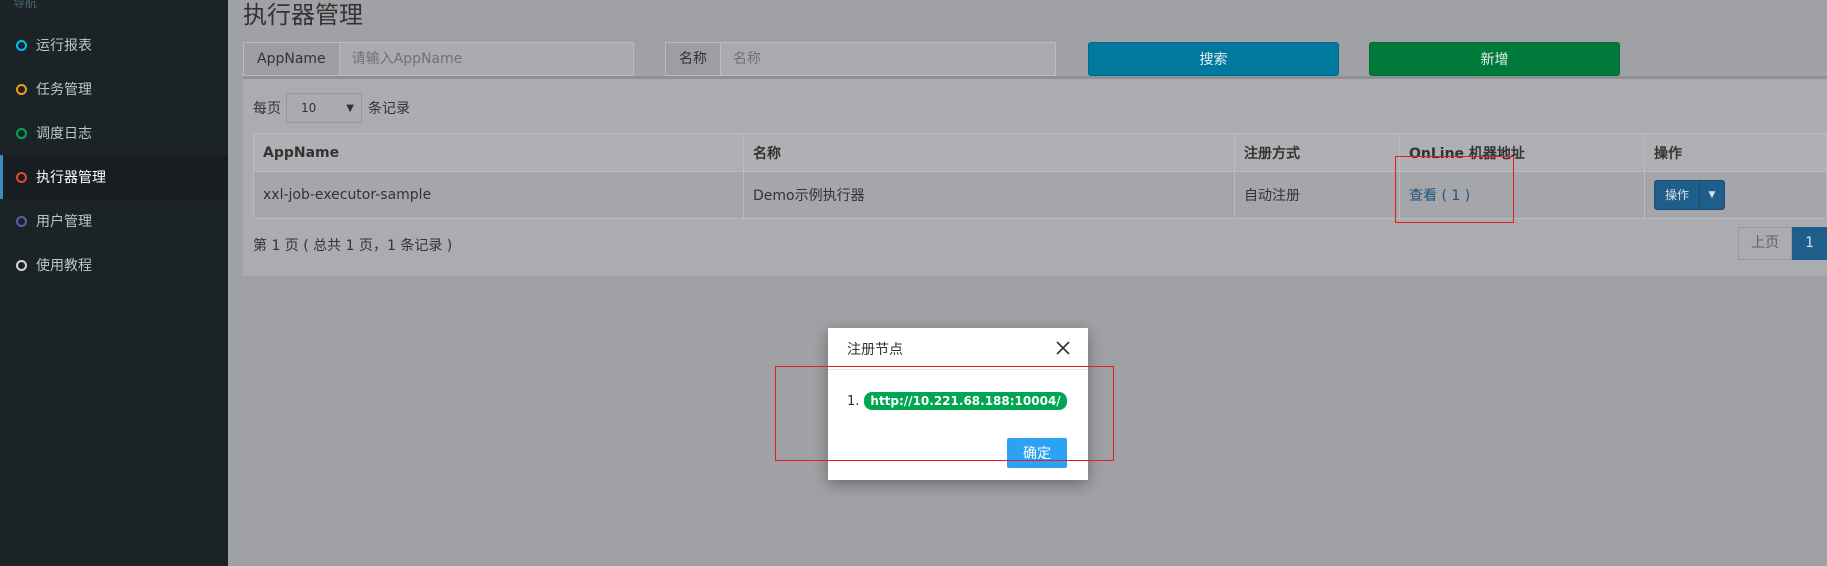 The height and width of the screenshot is (566, 1827). I want to click on pagination: 上页 1, so click(1782, 243).